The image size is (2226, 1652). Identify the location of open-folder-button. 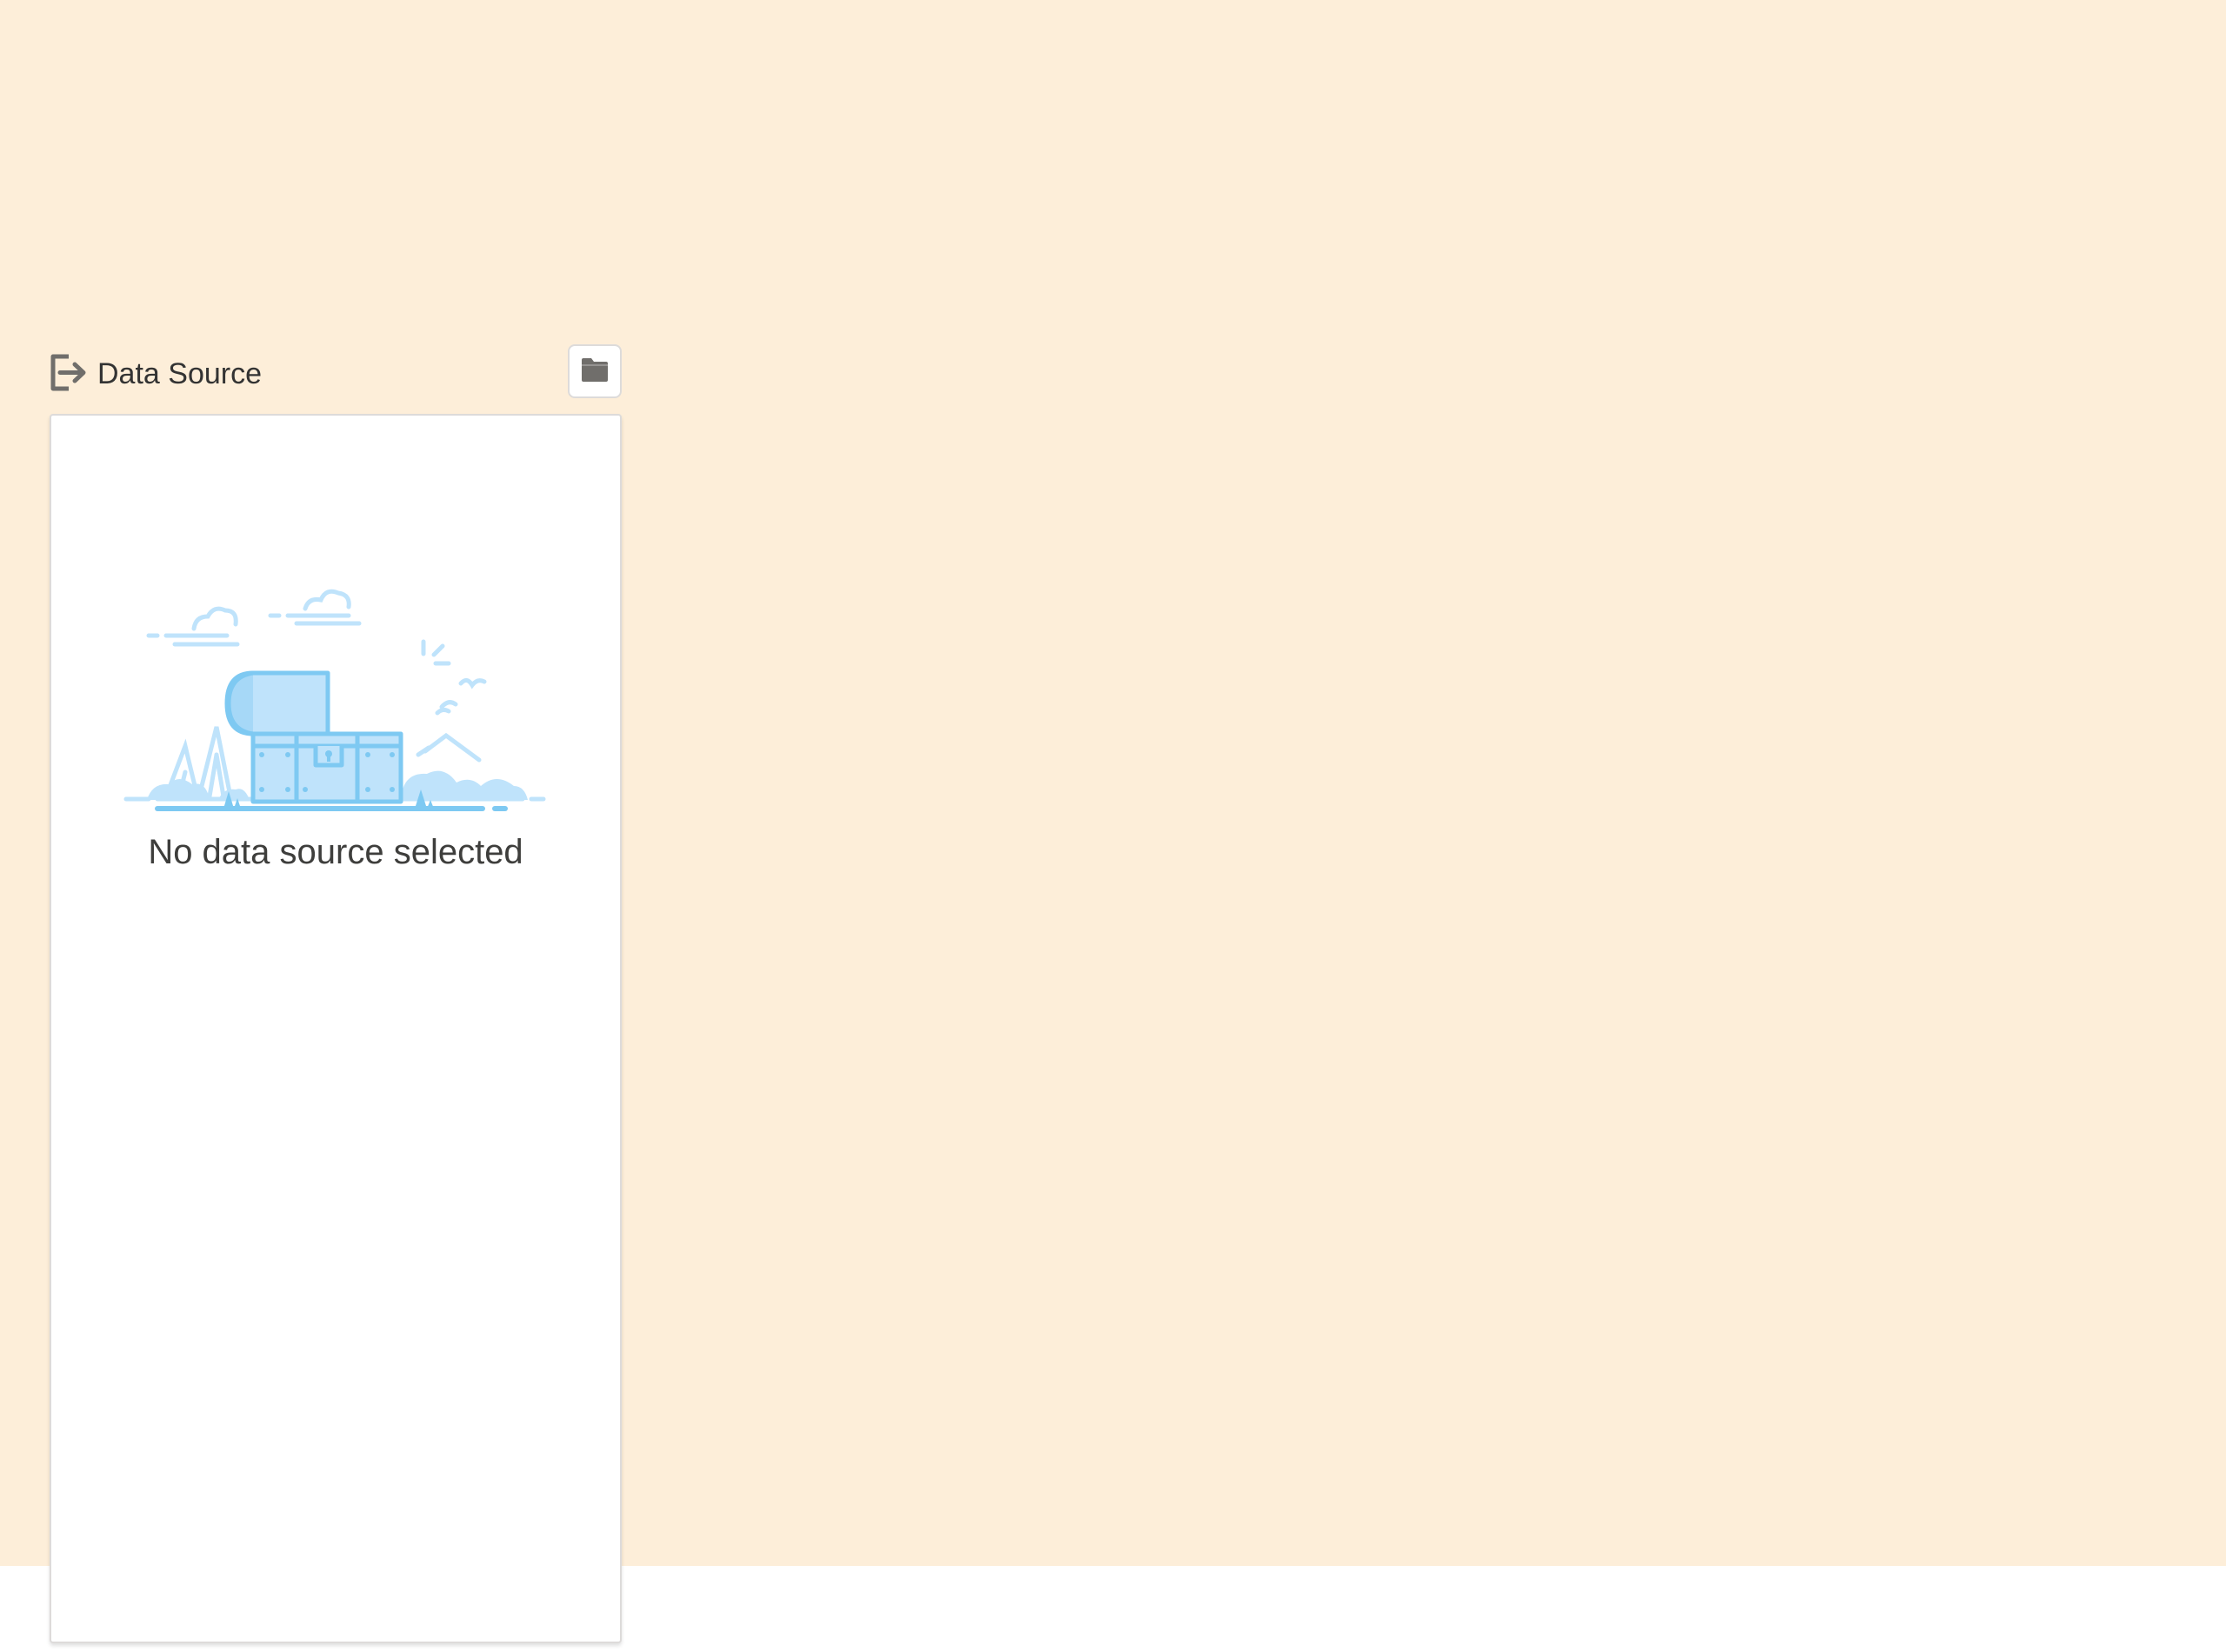
(595, 371).